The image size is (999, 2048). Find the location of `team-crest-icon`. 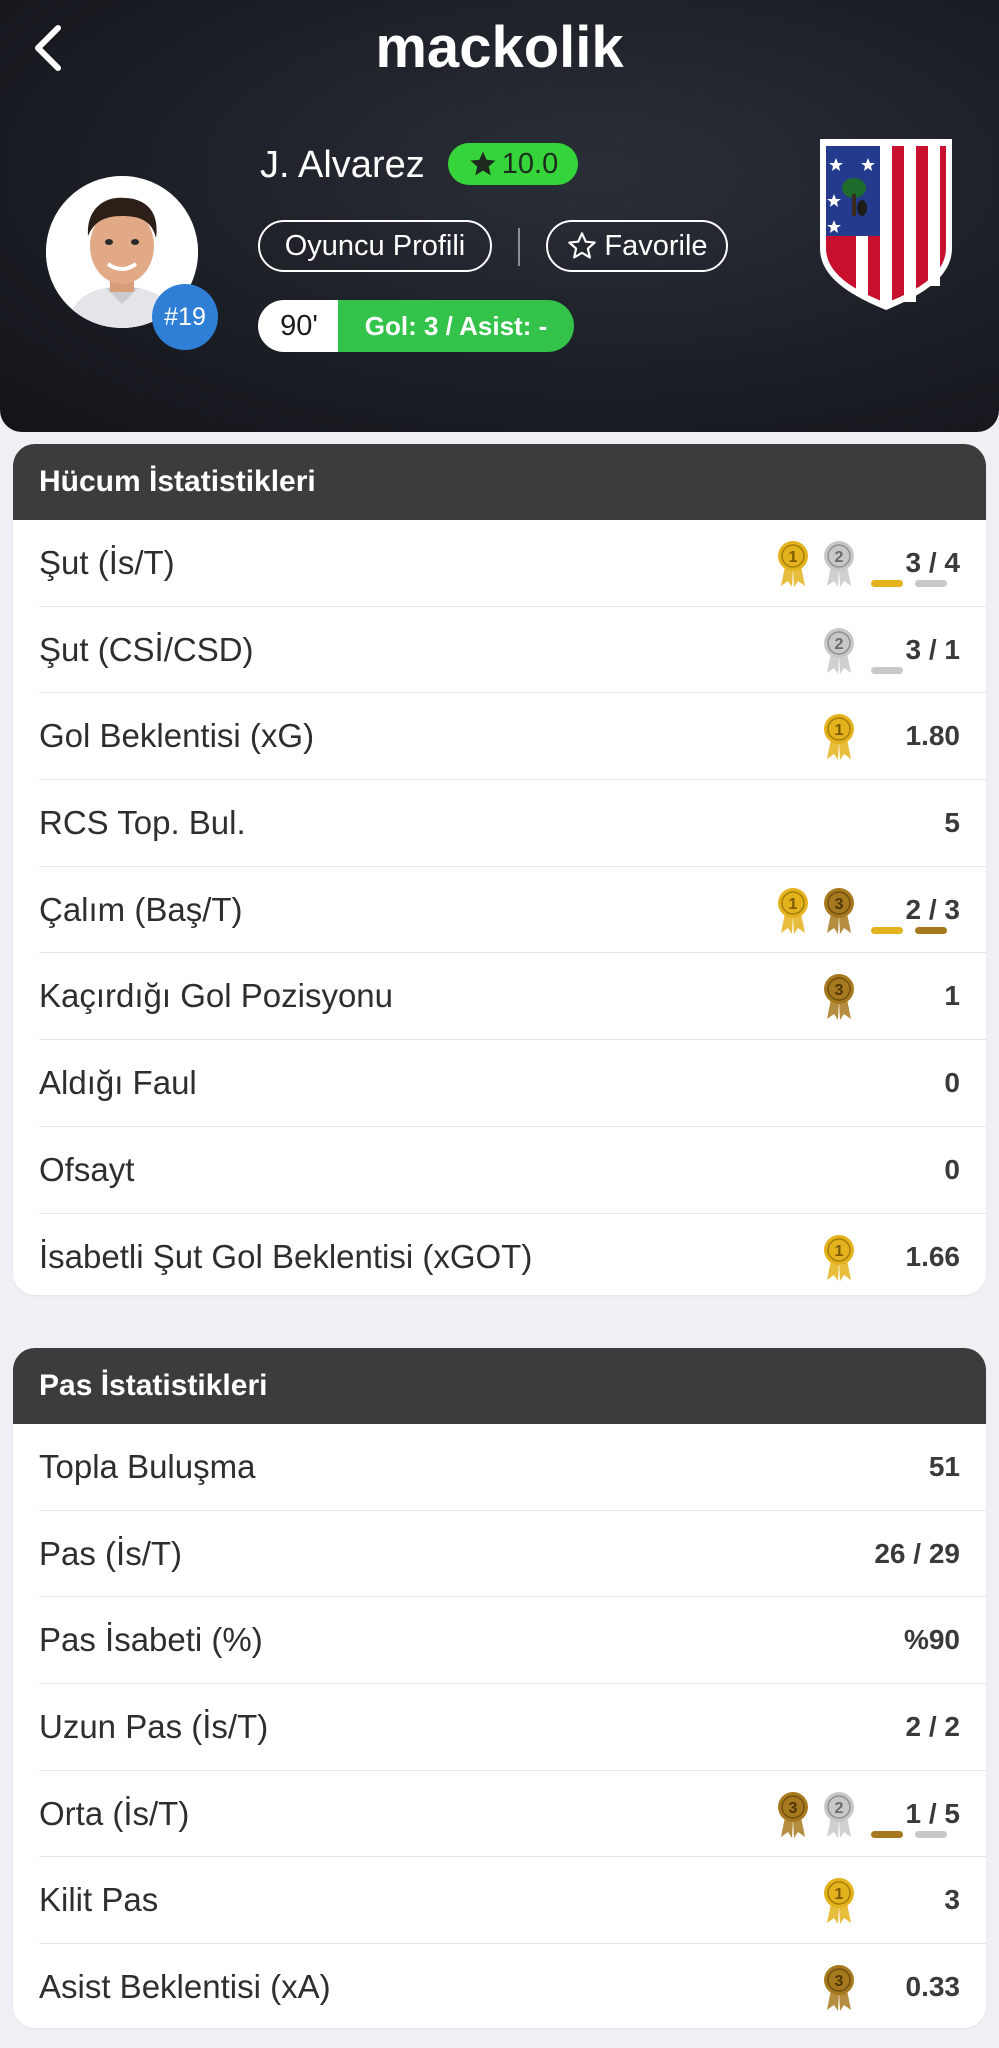

team-crest-icon is located at coordinates (886, 224).